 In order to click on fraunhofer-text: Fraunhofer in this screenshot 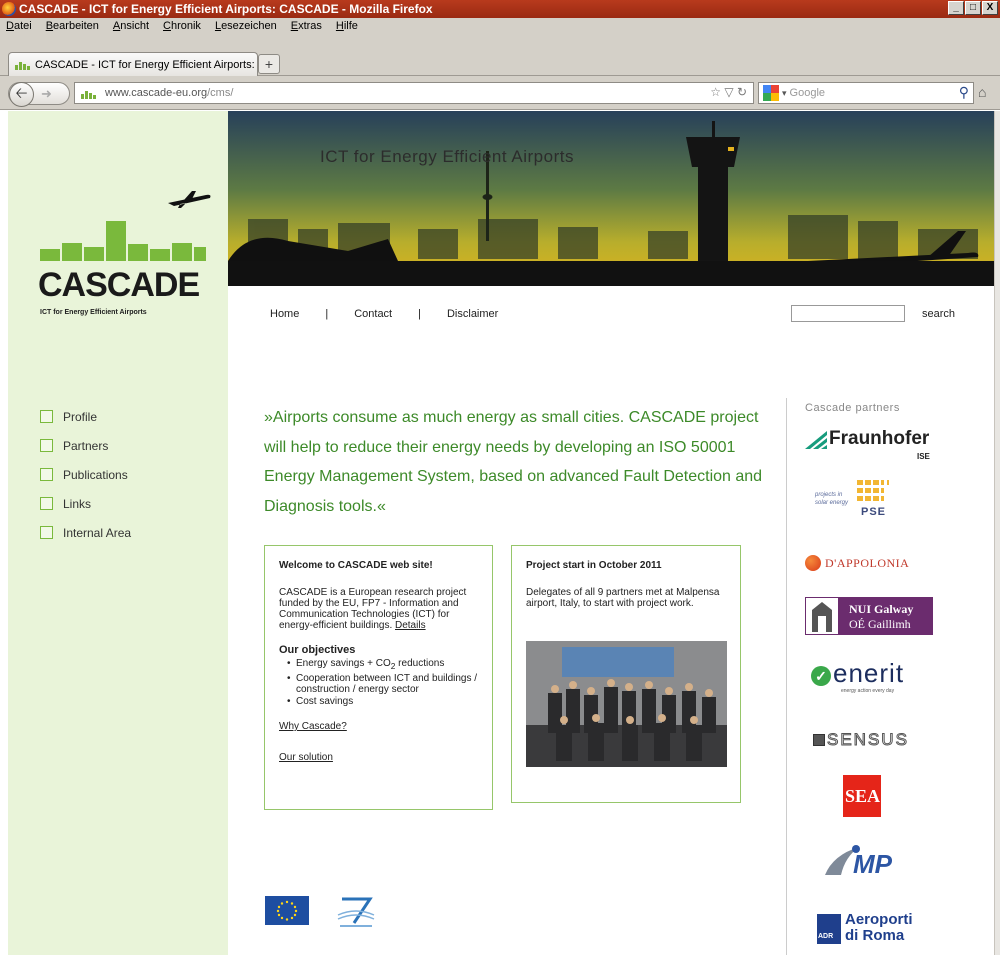, I will do `click(879, 438)`.